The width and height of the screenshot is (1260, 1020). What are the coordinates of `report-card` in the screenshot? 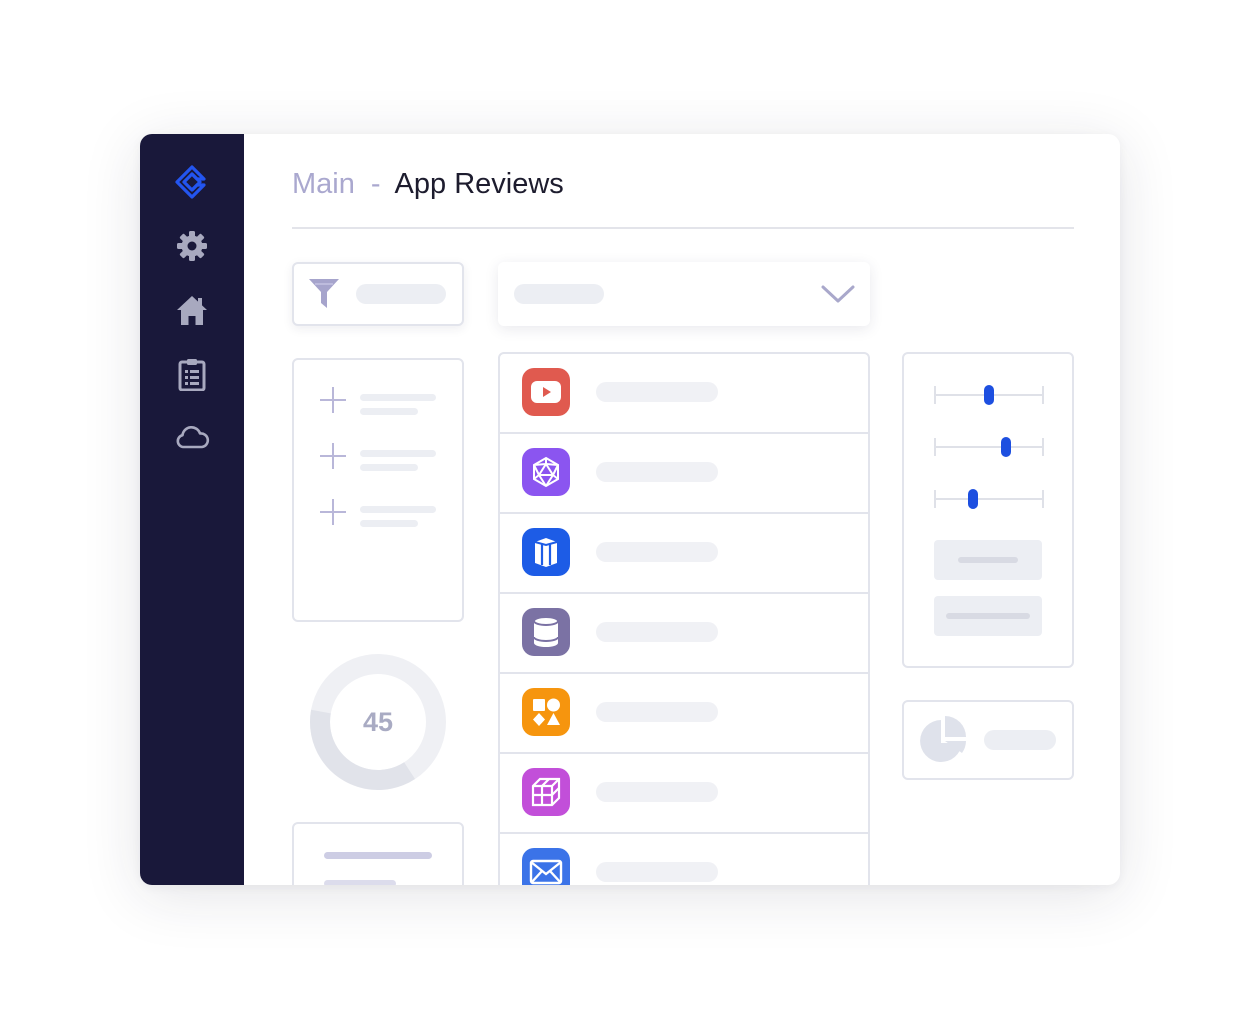 It's located at (988, 740).